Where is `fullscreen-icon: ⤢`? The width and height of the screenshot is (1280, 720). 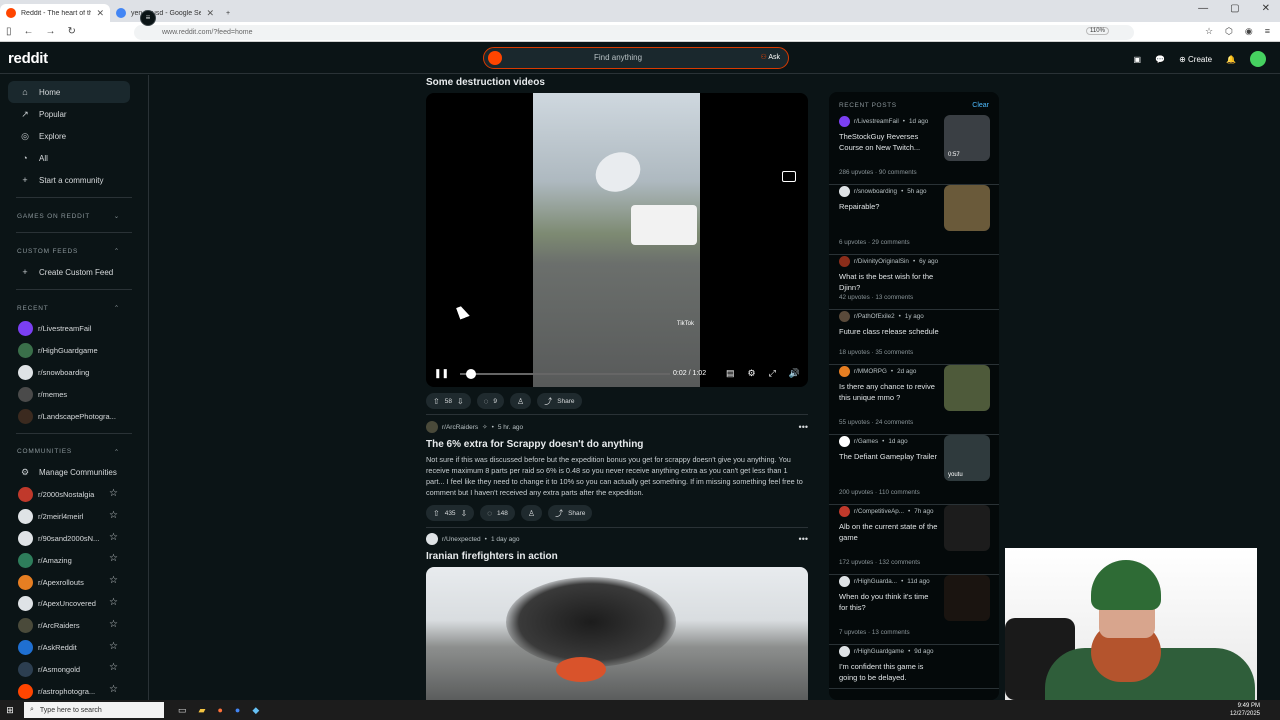 fullscreen-icon: ⤢ is located at coordinates (772, 373).